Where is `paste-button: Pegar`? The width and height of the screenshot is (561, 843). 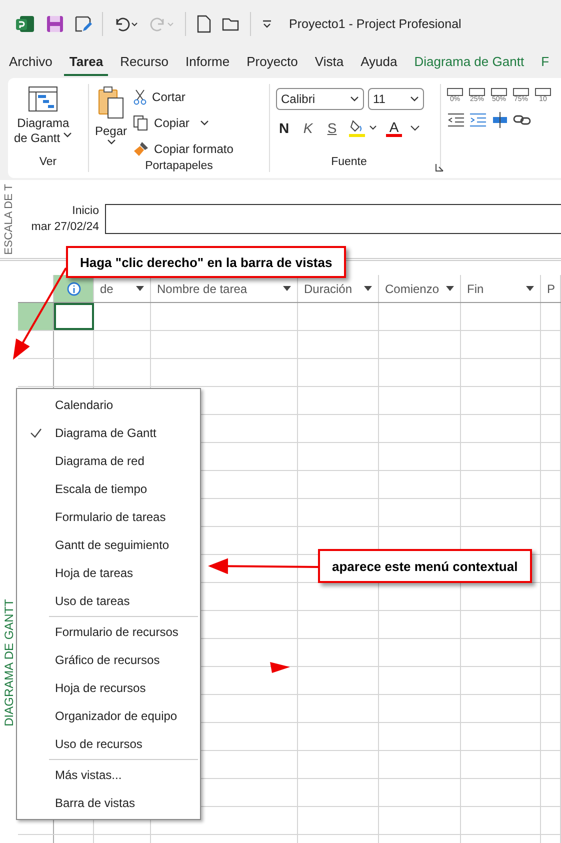 paste-button: Pegar is located at coordinates (111, 122).